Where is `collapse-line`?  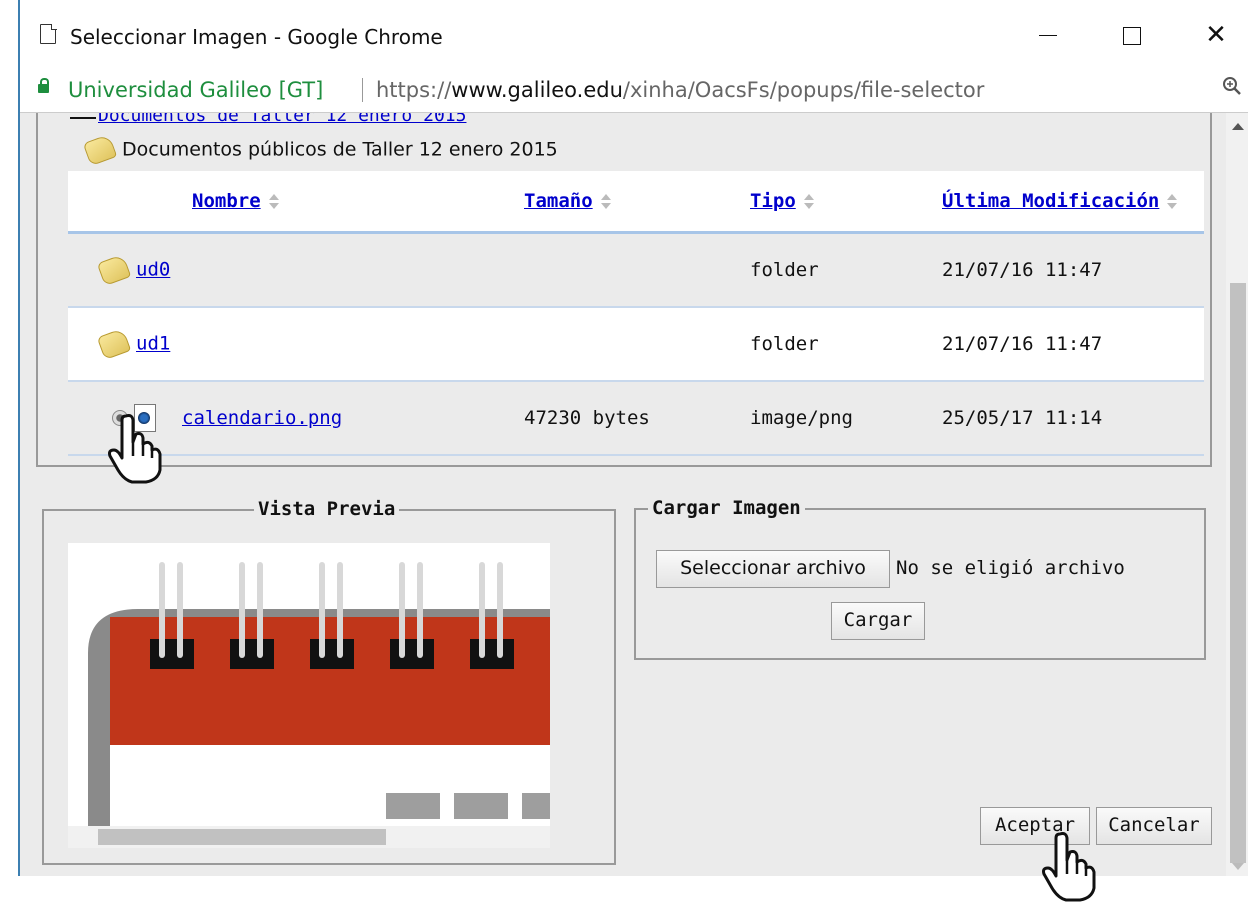
collapse-line is located at coordinates (83, 118).